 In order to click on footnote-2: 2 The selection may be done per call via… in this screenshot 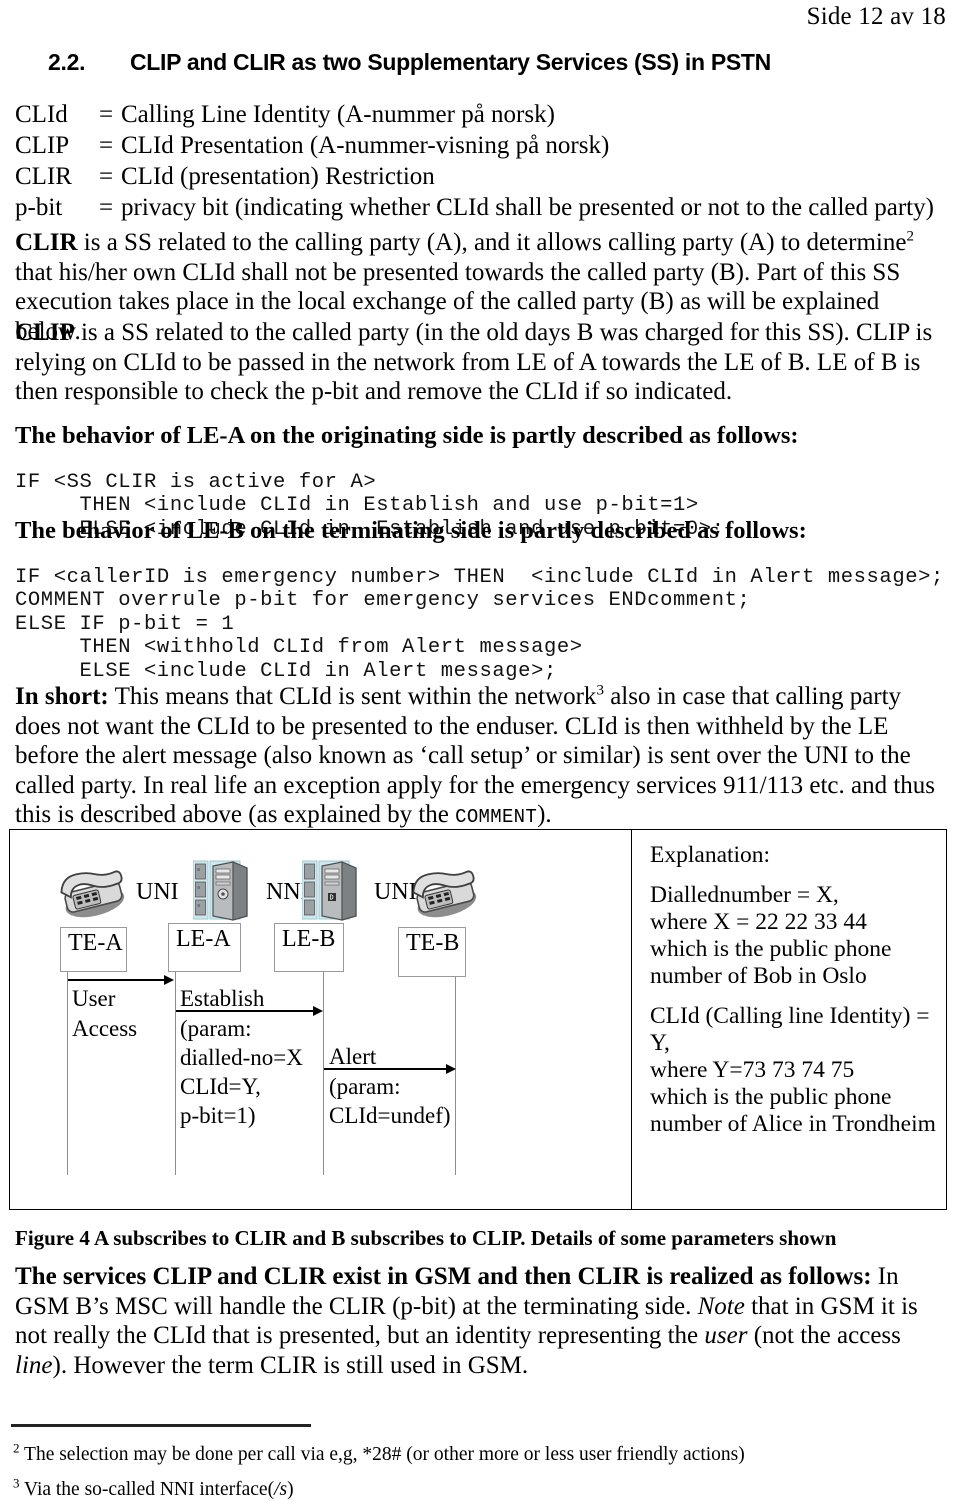, I will do `click(379, 1453)`.